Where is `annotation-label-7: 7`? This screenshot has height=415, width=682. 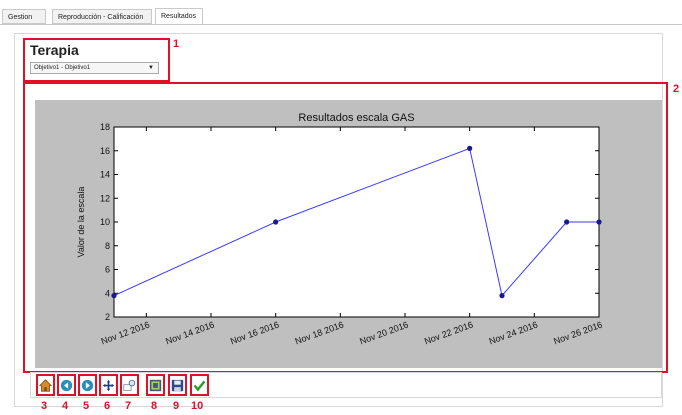
annotation-label-7: 7 is located at coordinates (128, 406).